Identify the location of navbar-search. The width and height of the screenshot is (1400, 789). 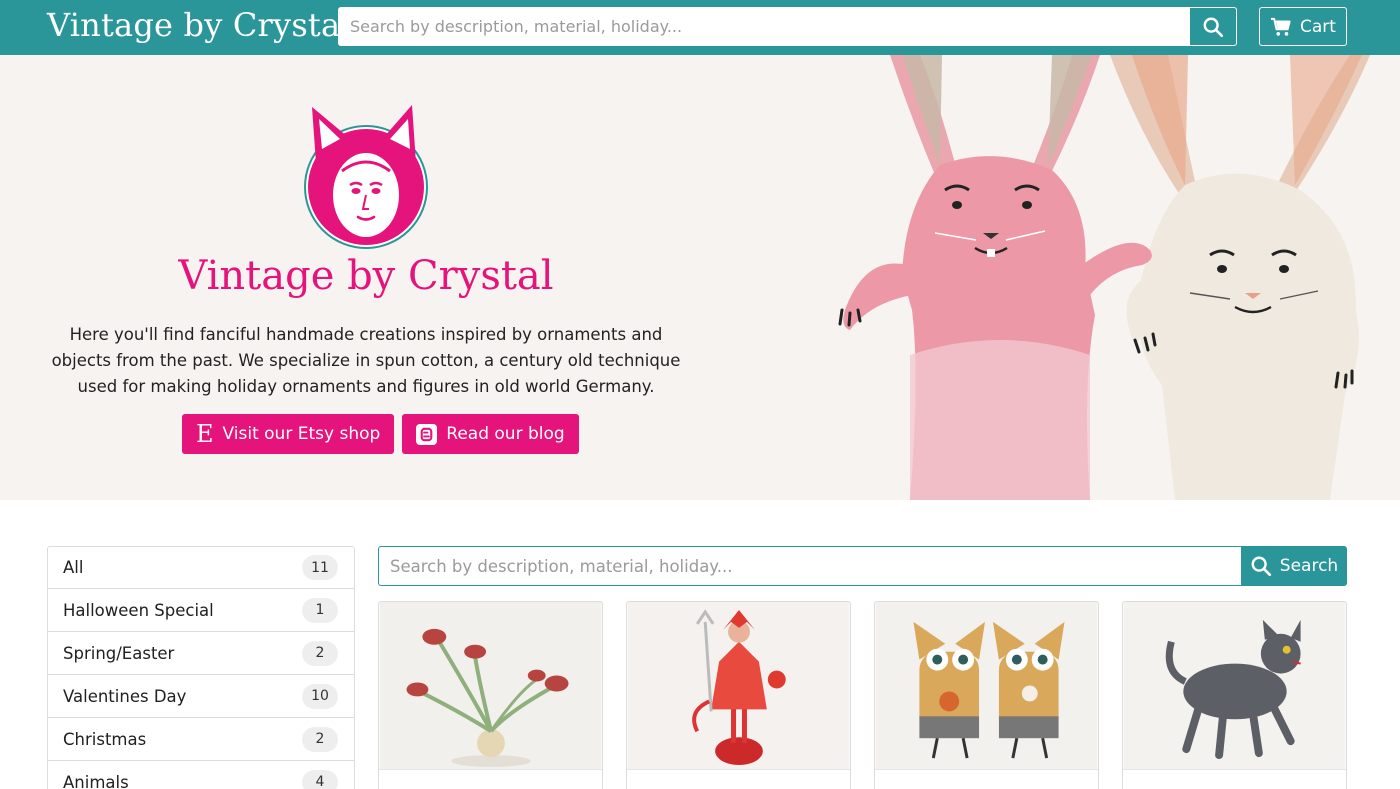
(787, 26).